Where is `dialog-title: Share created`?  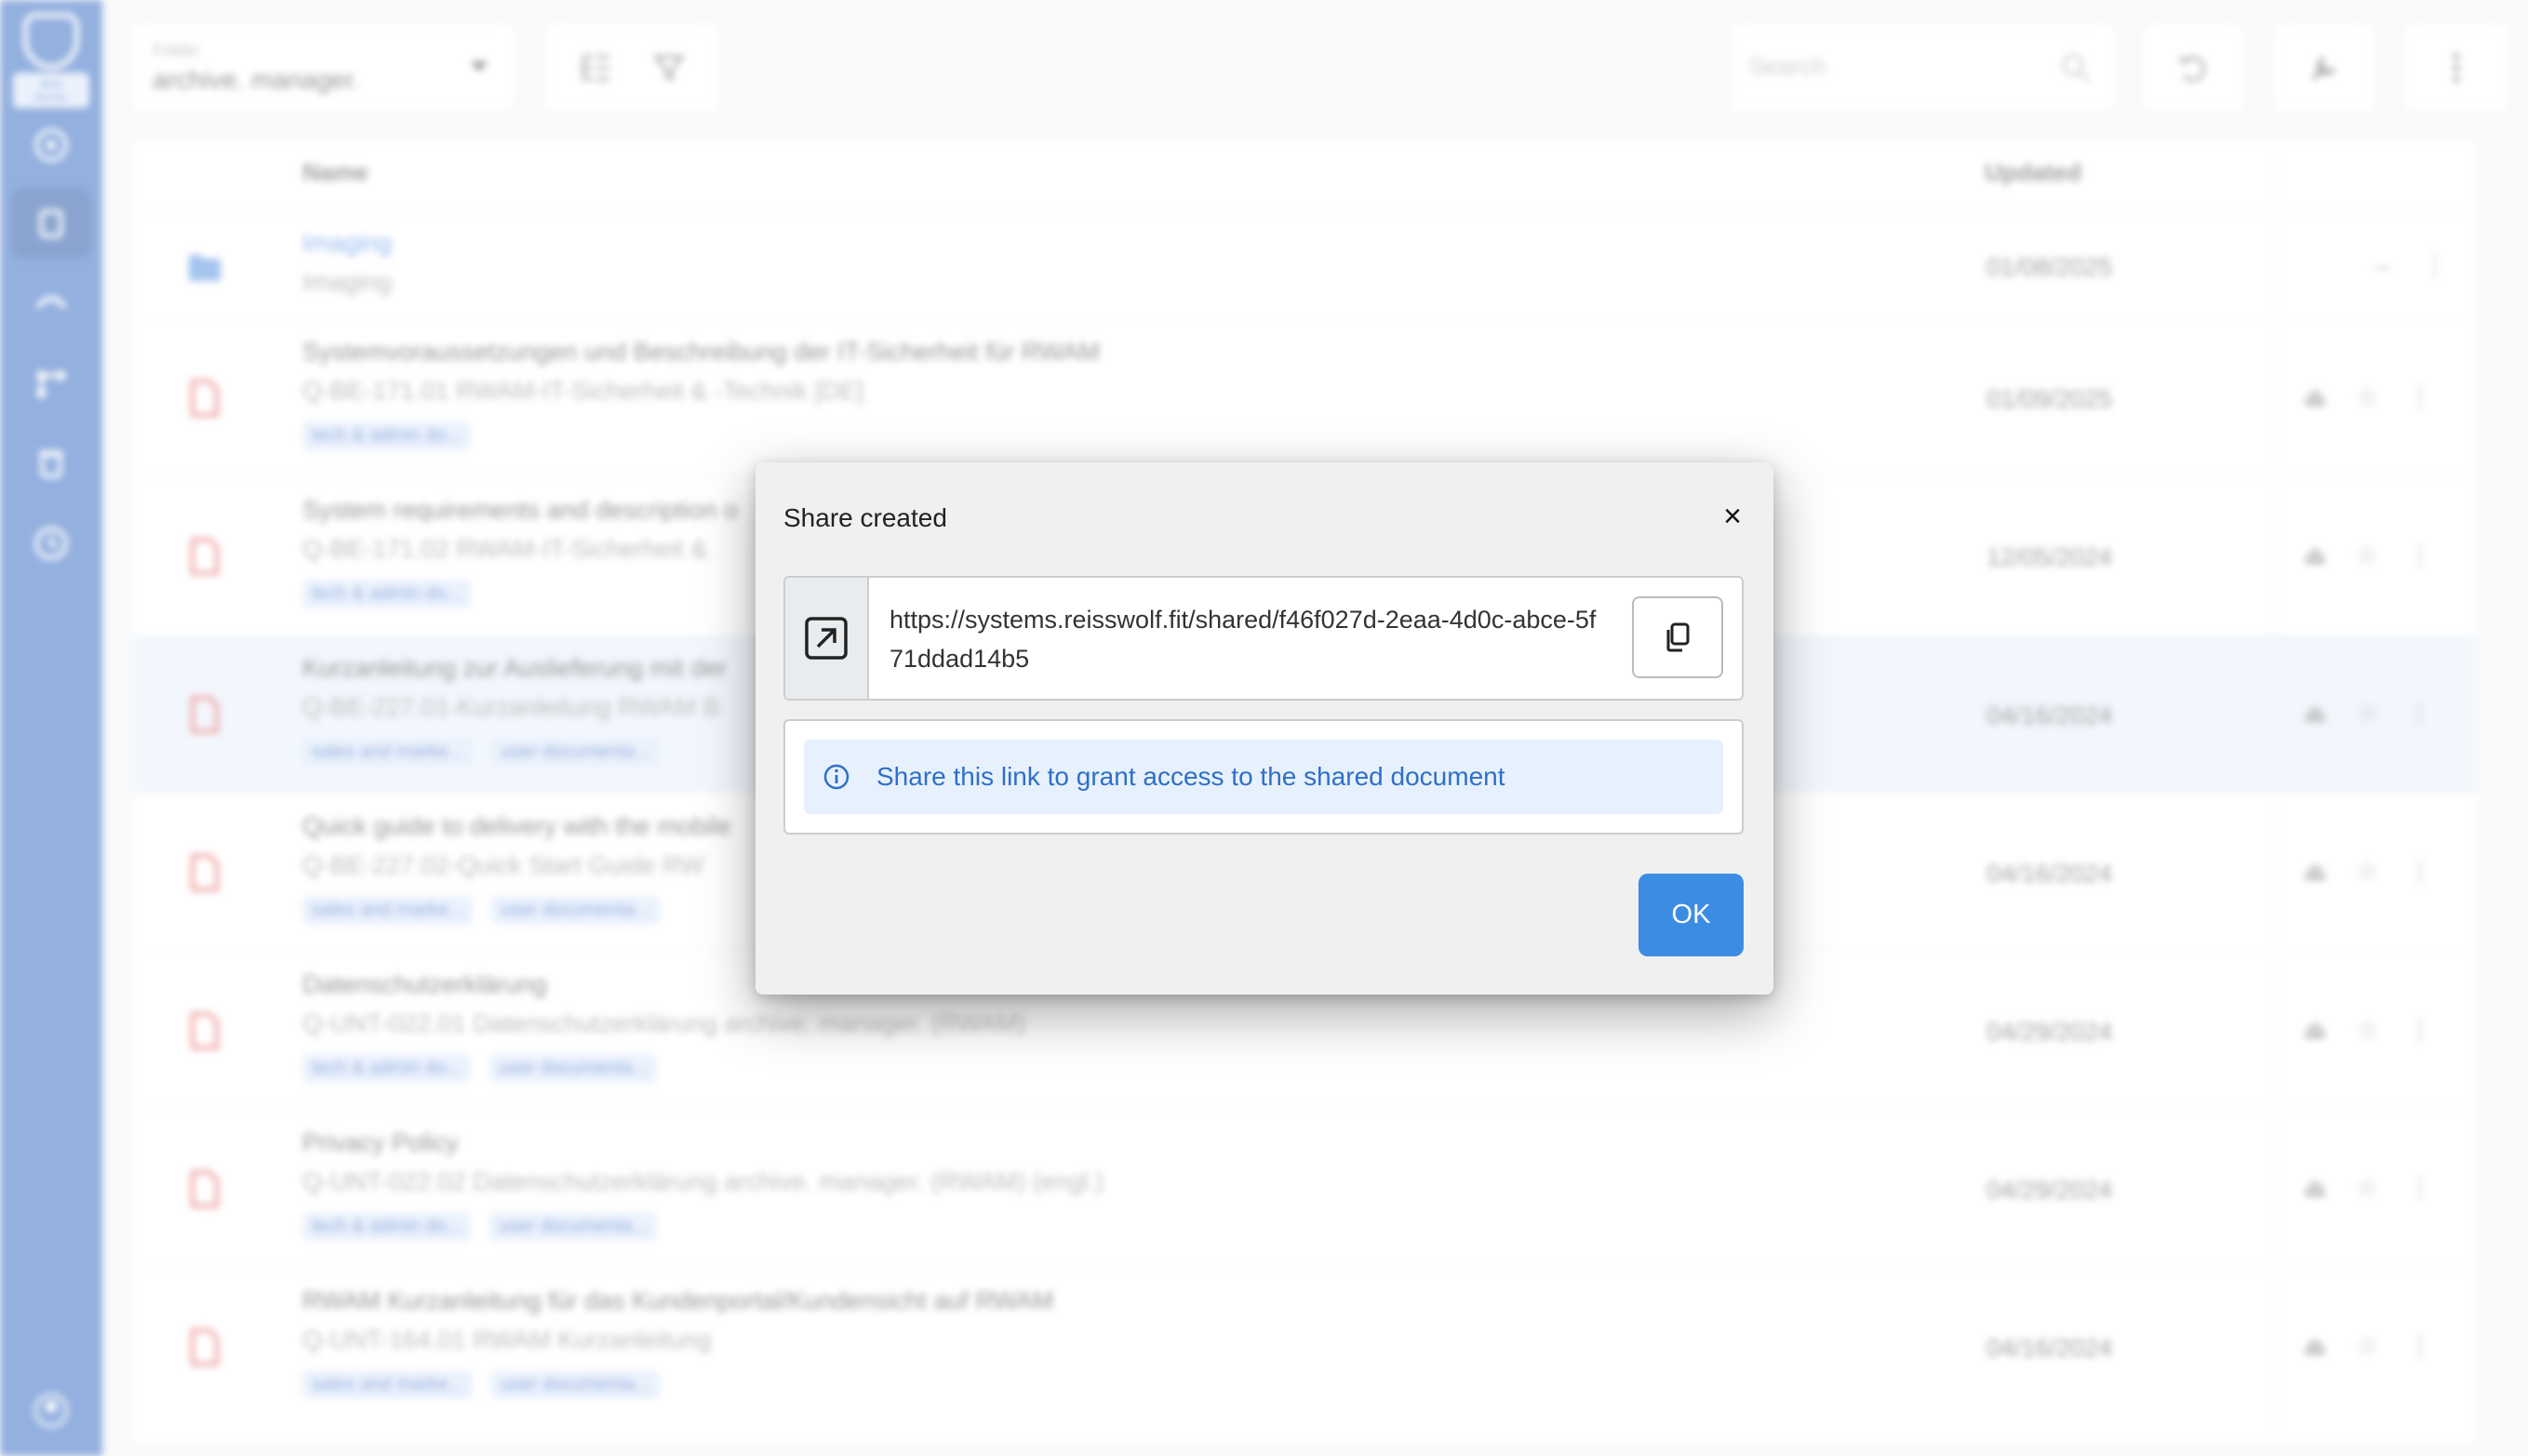
dialog-title: Share created is located at coordinates (865, 517).